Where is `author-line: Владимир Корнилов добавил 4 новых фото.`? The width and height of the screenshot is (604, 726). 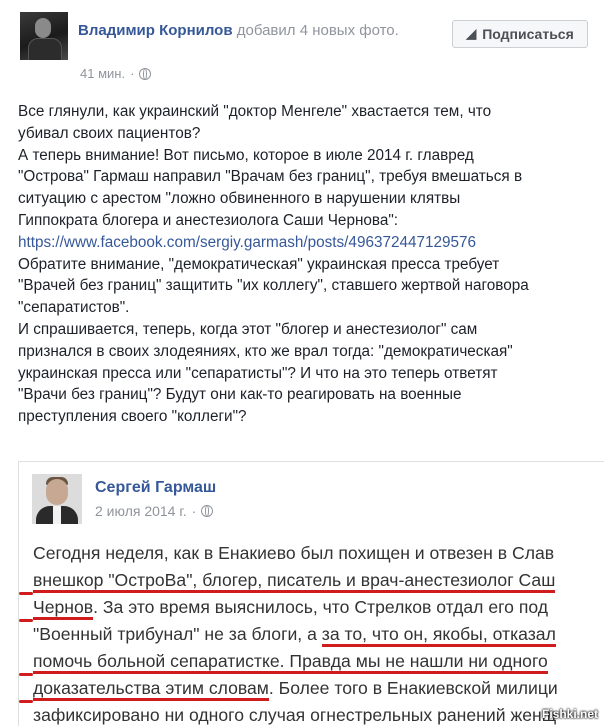 author-line: Владимир Корнилов добавил 4 новых фото. is located at coordinates (243, 31).